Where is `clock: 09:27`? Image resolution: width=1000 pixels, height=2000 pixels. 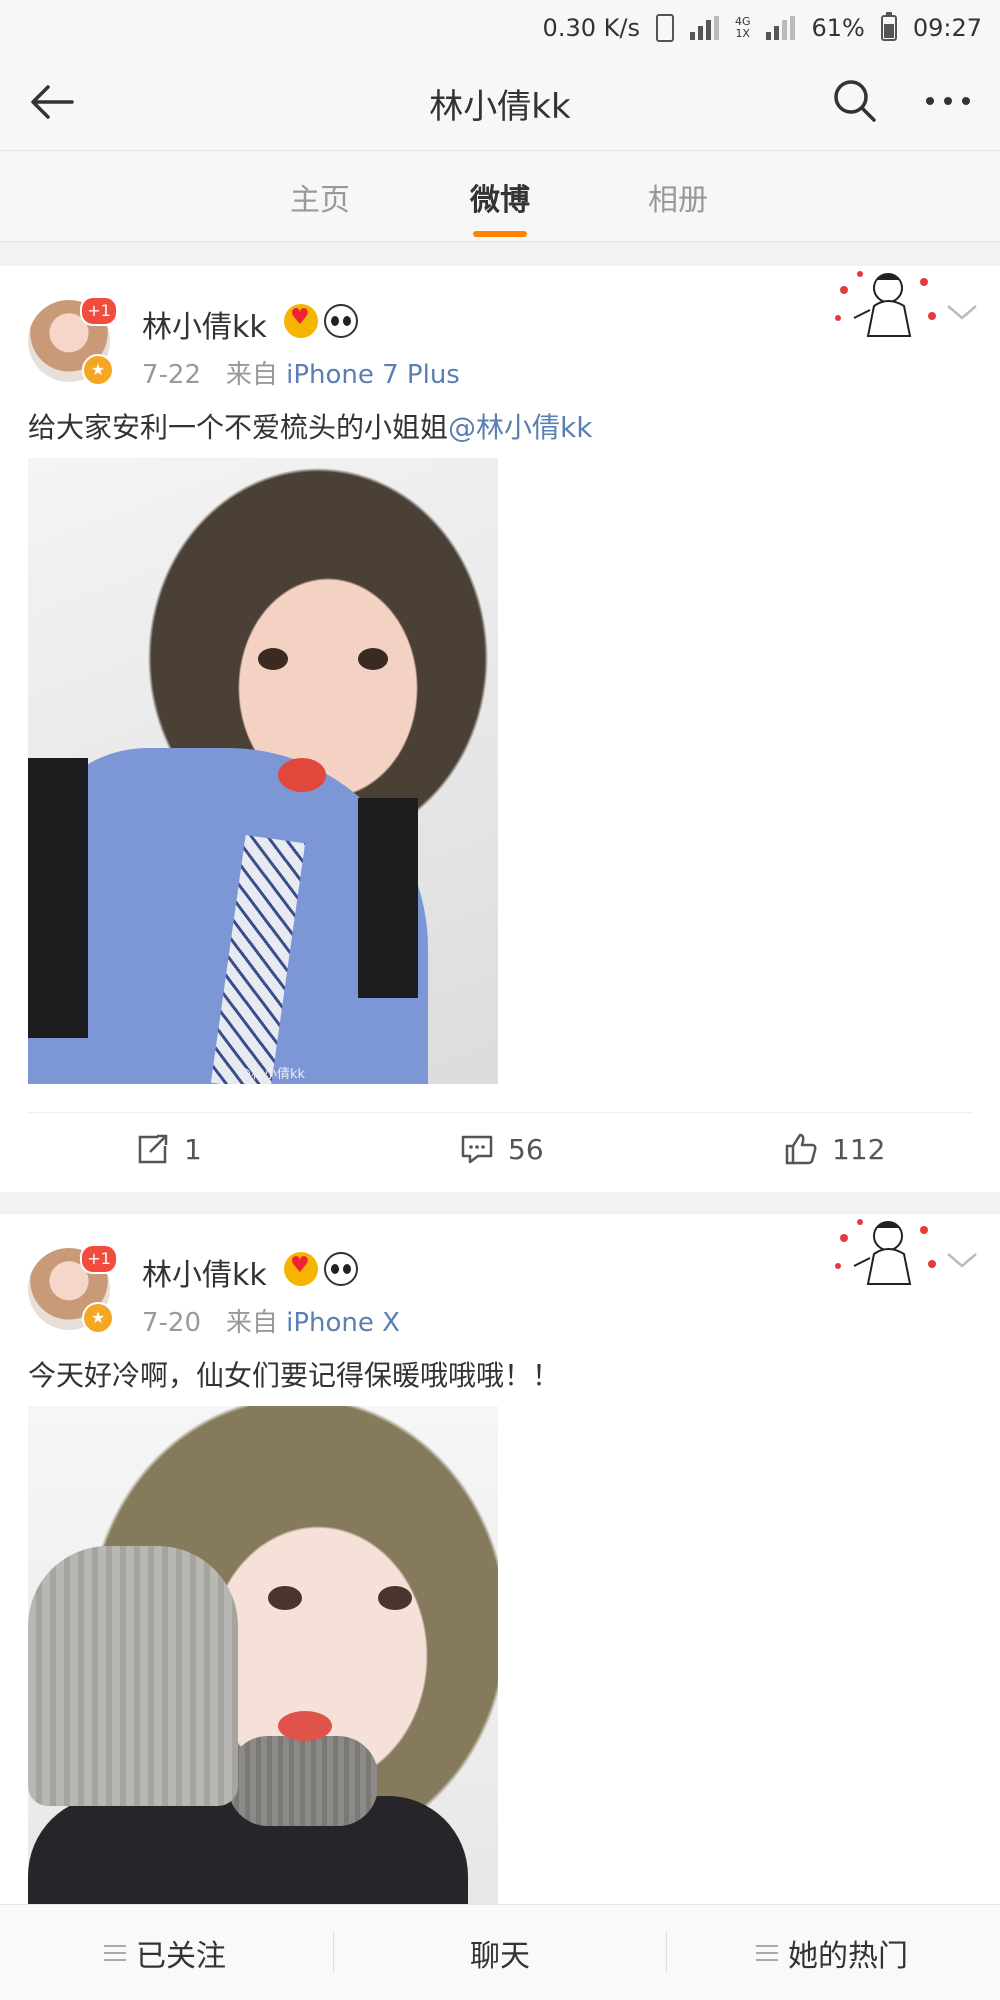
clock: 09:27 is located at coordinates (947, 28).